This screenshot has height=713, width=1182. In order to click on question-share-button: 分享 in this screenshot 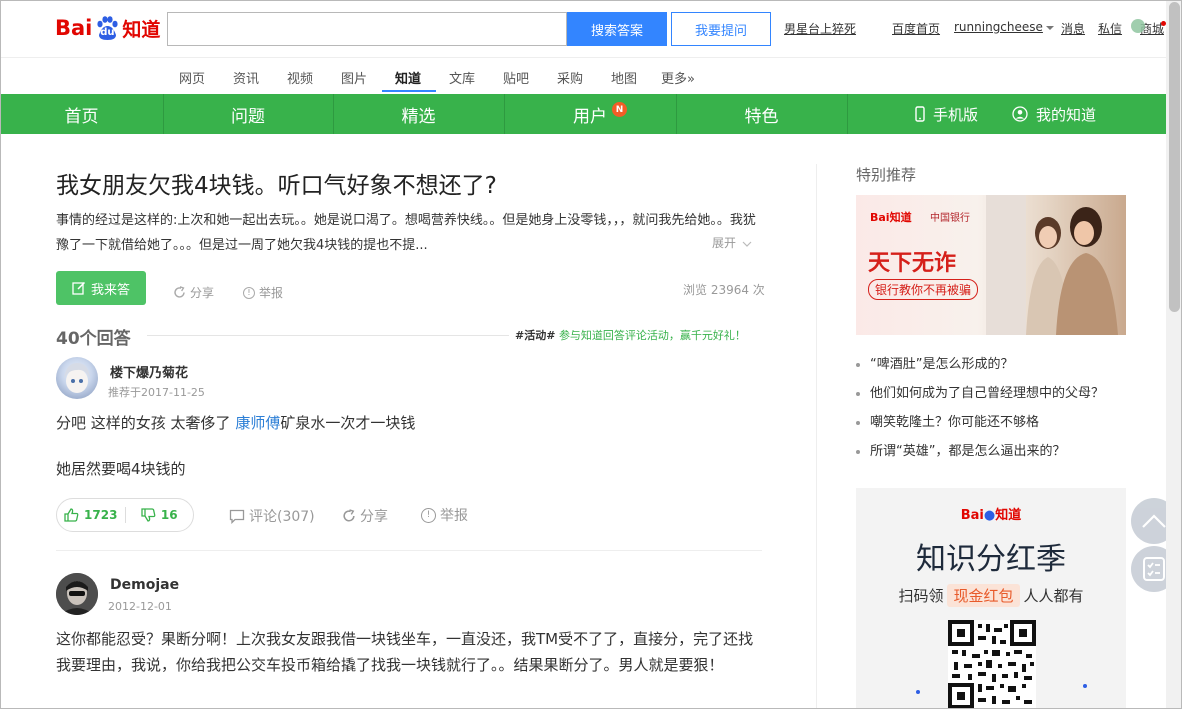, I will do `click(193, 292)`.